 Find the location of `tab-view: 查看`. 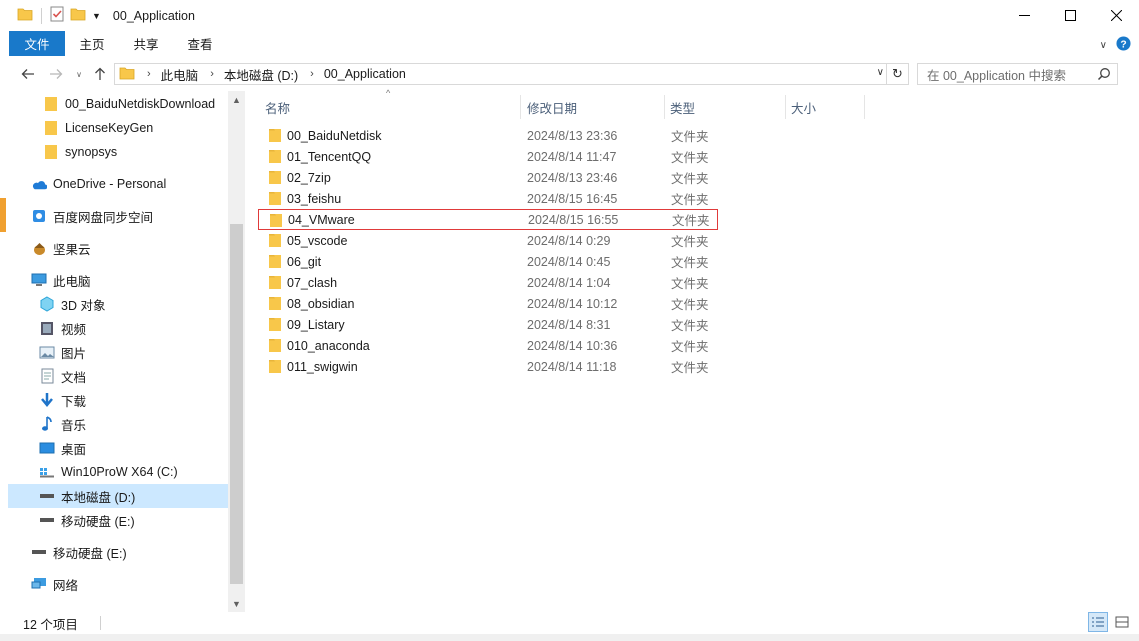

tab-view: 查看 is located at coordinates (200, 43).